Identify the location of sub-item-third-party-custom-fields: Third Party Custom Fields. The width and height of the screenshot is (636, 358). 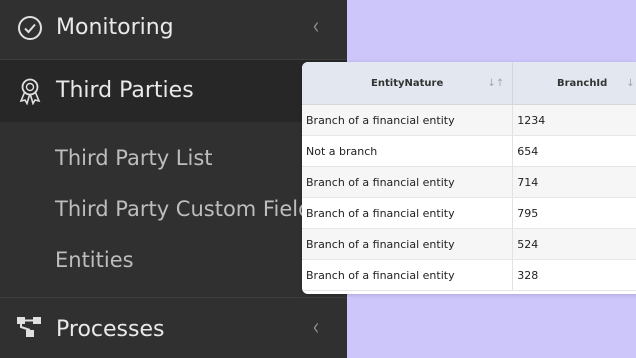
(188, 209).